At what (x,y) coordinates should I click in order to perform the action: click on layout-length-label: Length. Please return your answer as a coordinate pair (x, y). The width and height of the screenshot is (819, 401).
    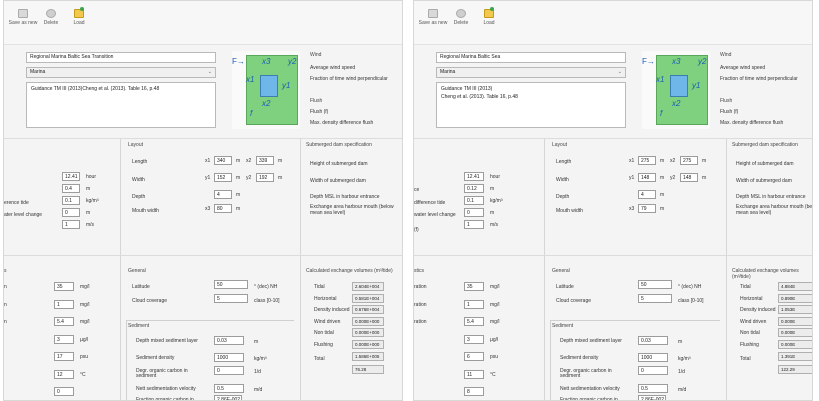
    Looking at the image, I should click on (140, 162).